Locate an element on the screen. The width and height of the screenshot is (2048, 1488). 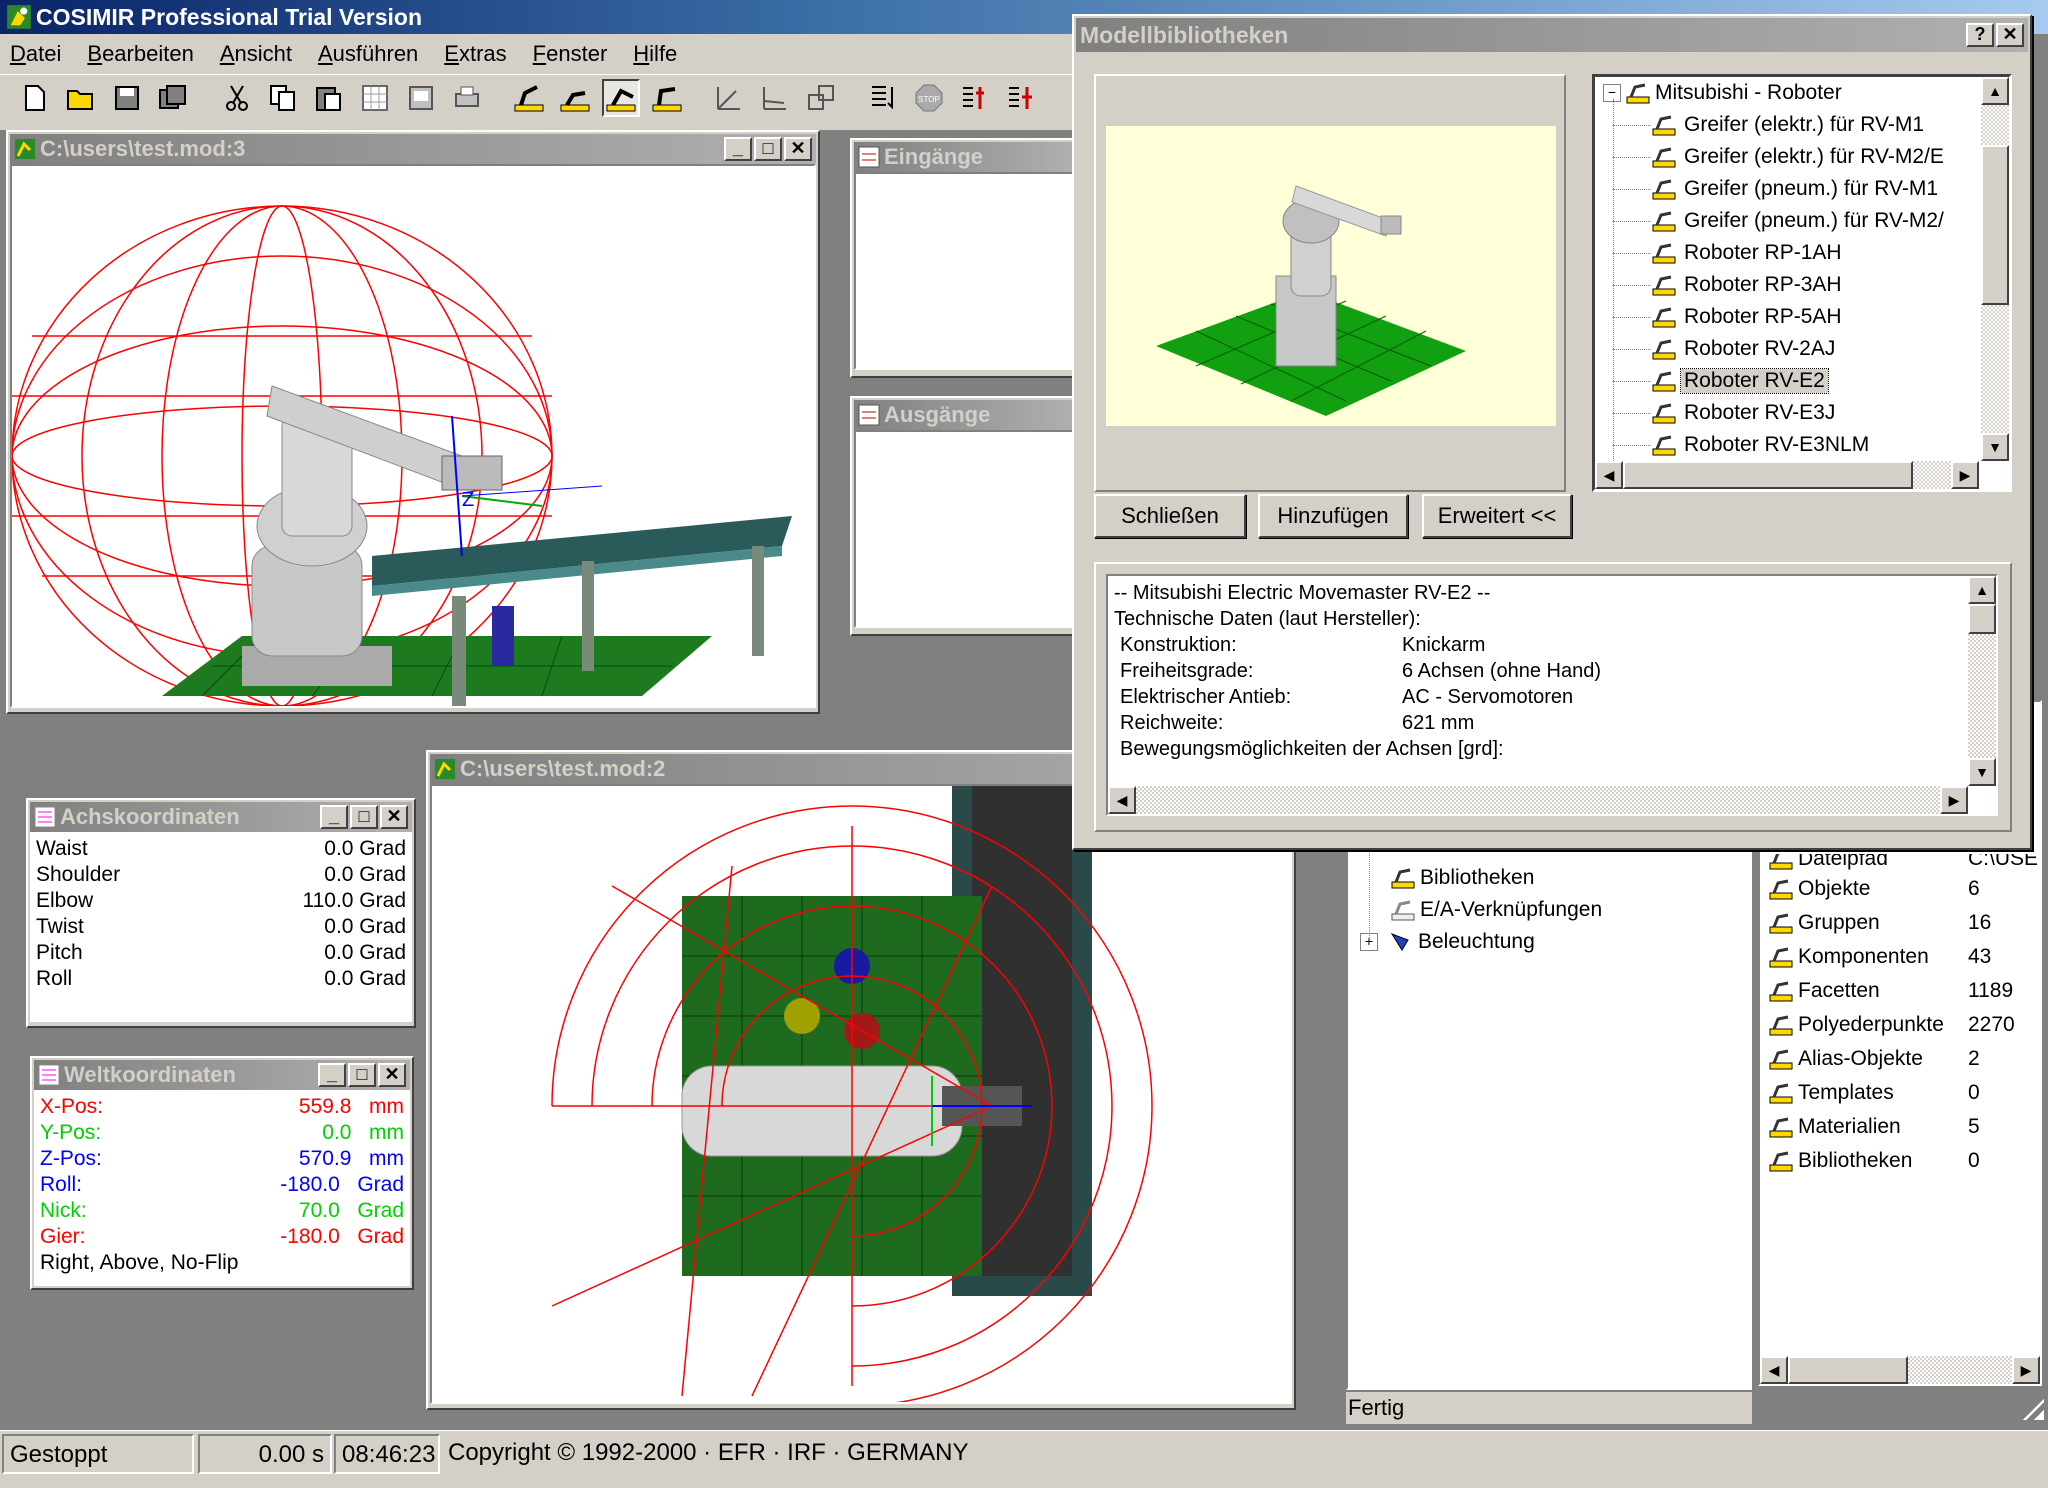
property-row: Gruppen 16 is located at coordinates (1891, 923).